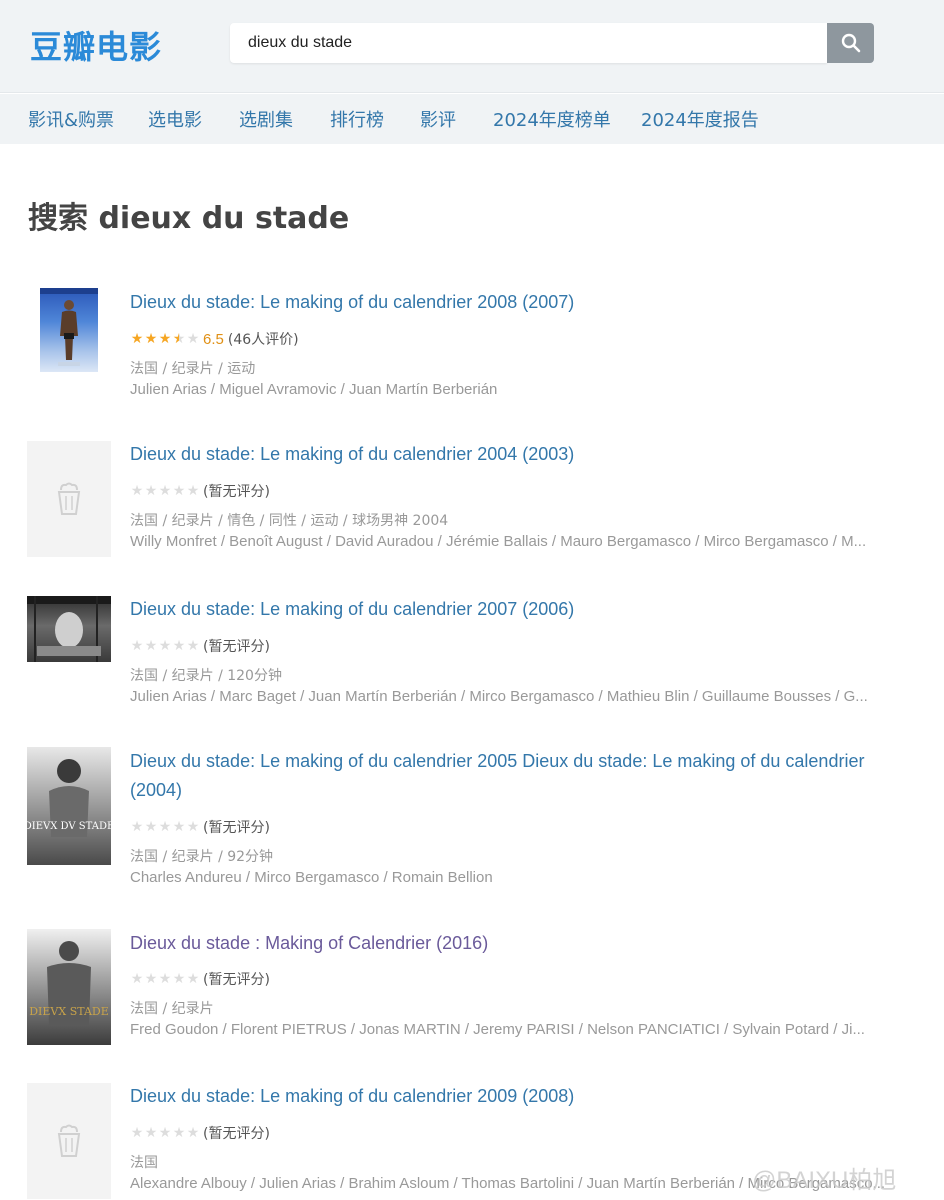  Describe the element at coordinates (69, 983) in the screenshot. I see `poster-figure: DIEVX STADE` at that location.